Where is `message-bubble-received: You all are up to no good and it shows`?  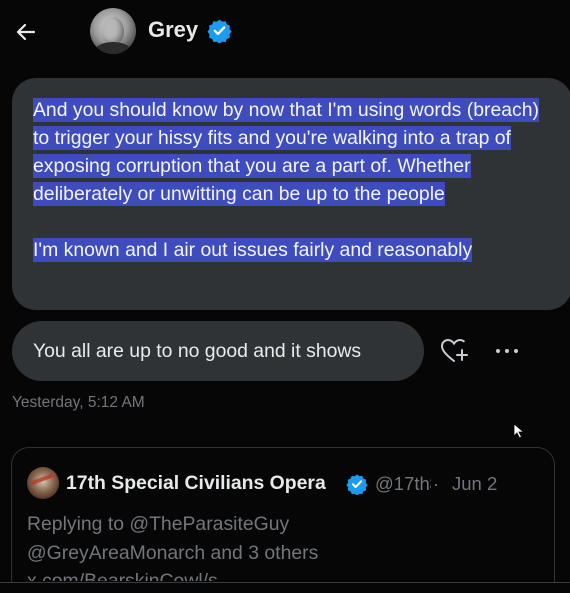 message-bubble-received: You all are up to no good and it shows is located at coordinates (218, 351).